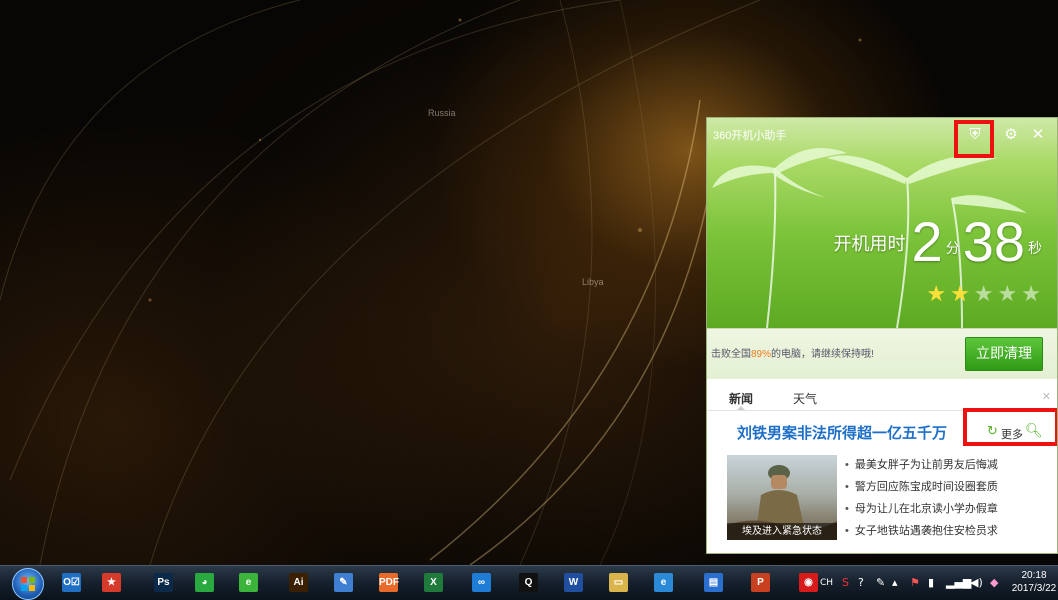  I want to click on thumbnail-caption: 埃及进入紧急状态, so click(782, 531).